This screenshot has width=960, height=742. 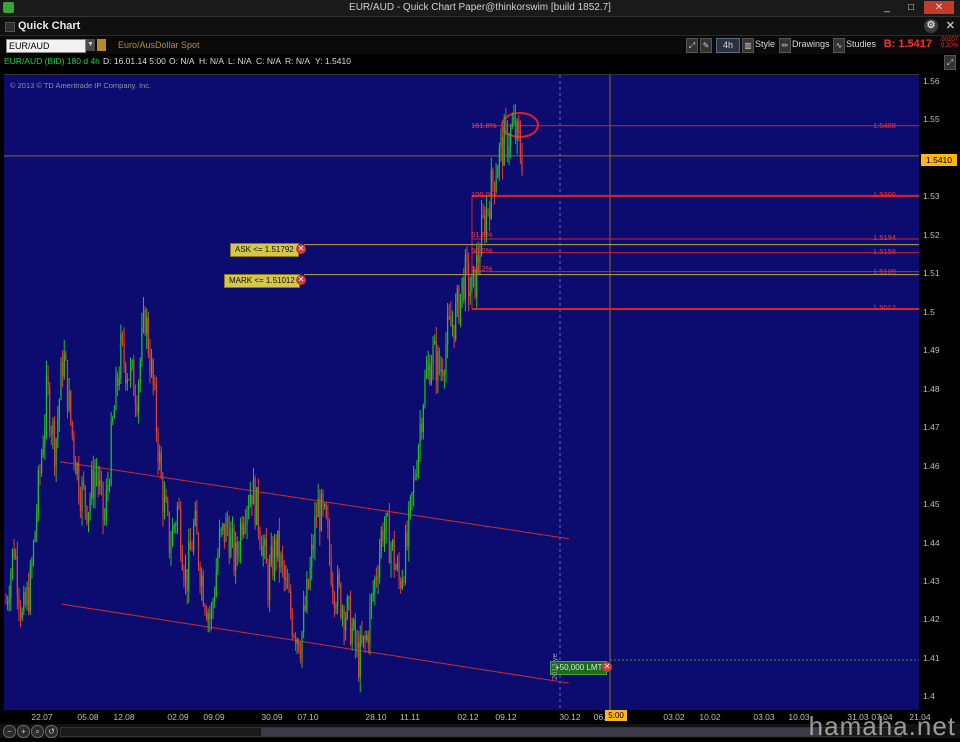 I want to click on channel-lower-line, so click(x=315, y=643).